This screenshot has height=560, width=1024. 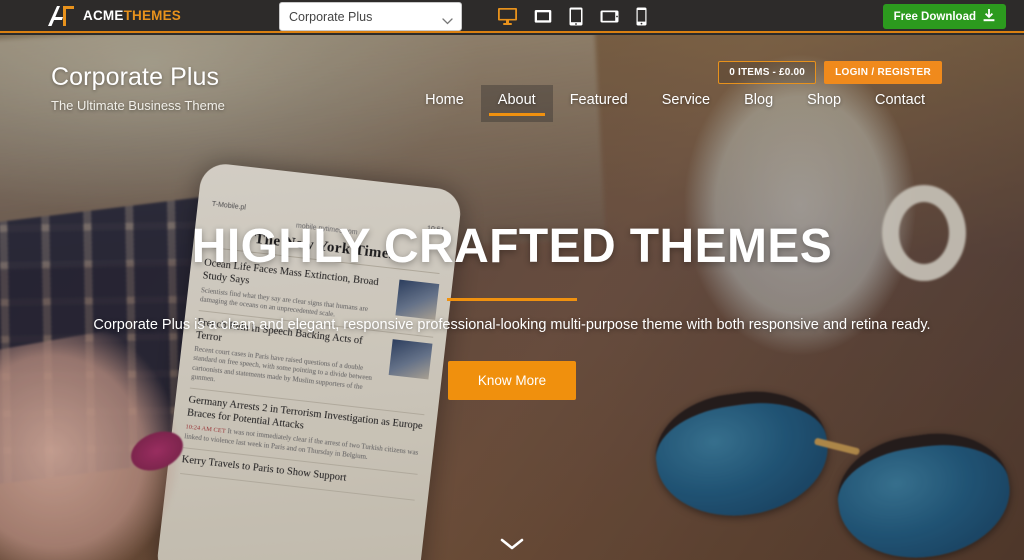 I want to click on nav-item-service: Service, so click(x=686, y=103).